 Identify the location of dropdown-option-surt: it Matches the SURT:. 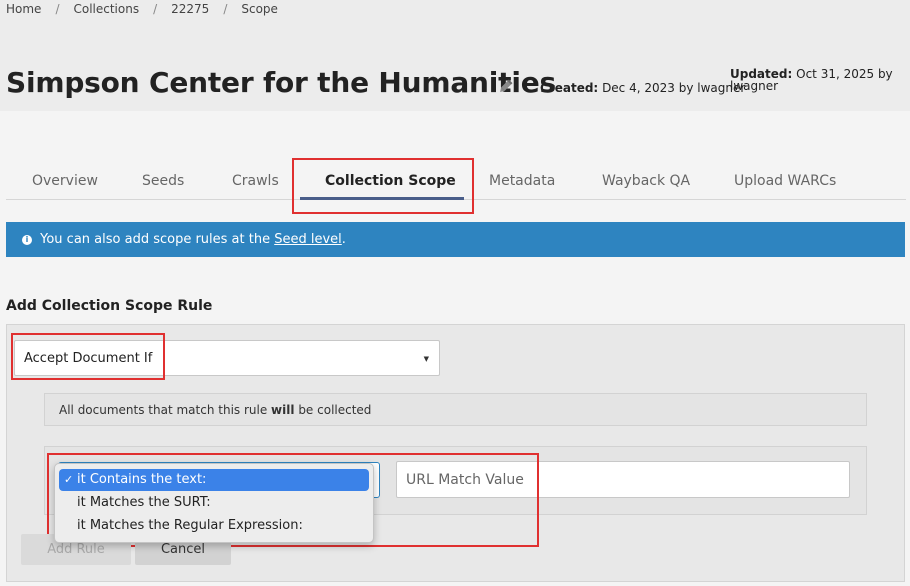
(214, 503).